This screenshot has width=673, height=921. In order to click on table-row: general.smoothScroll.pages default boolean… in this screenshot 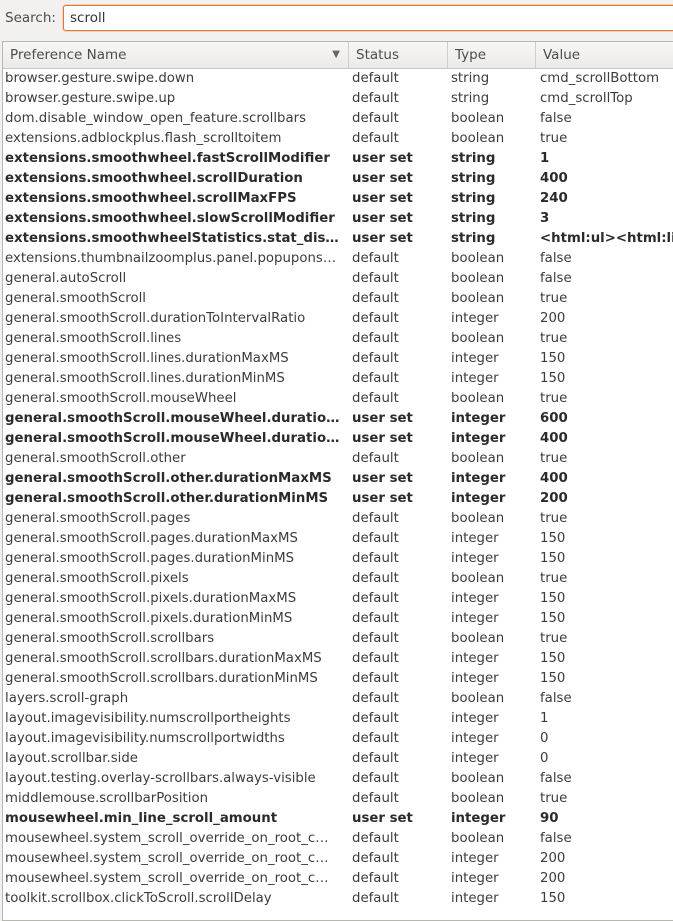, I will do `click(338, 519)`.